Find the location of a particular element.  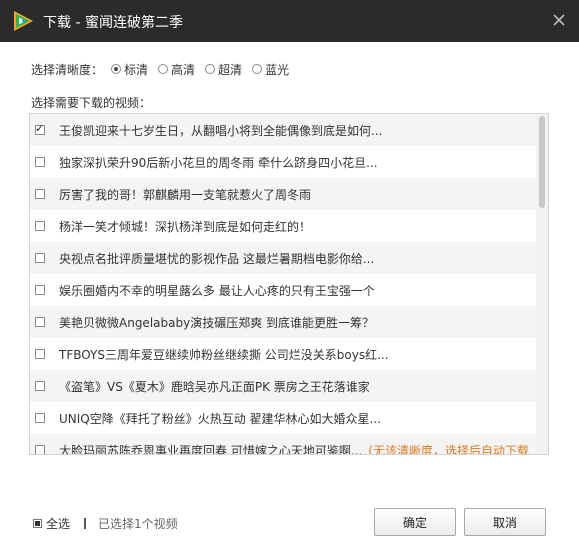

clarity-option-label: 高清 is located at coordinates (183, 69).